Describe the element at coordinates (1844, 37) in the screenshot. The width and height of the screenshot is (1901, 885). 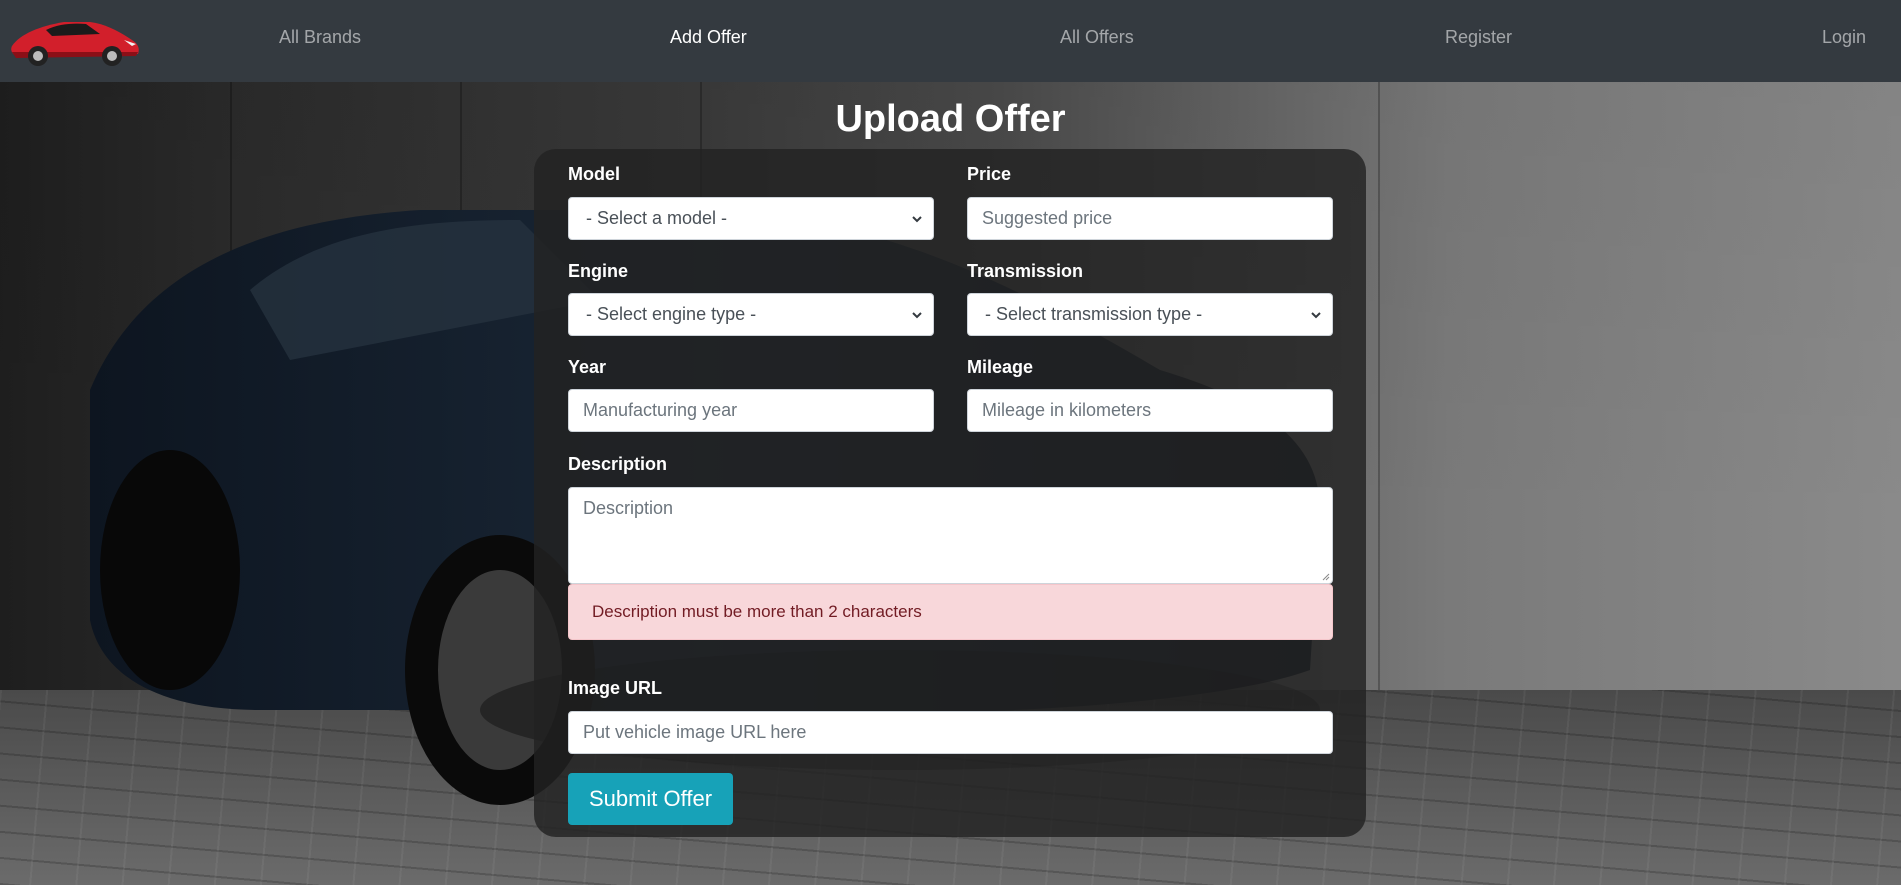
I see `nav-link-login: Login` at that location.